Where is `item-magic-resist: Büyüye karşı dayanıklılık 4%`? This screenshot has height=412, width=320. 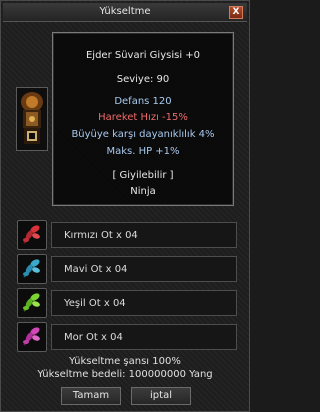
item-magic-resist: Büyüye karşı dayanıklılık 4% is located at coordinates (143, 134).